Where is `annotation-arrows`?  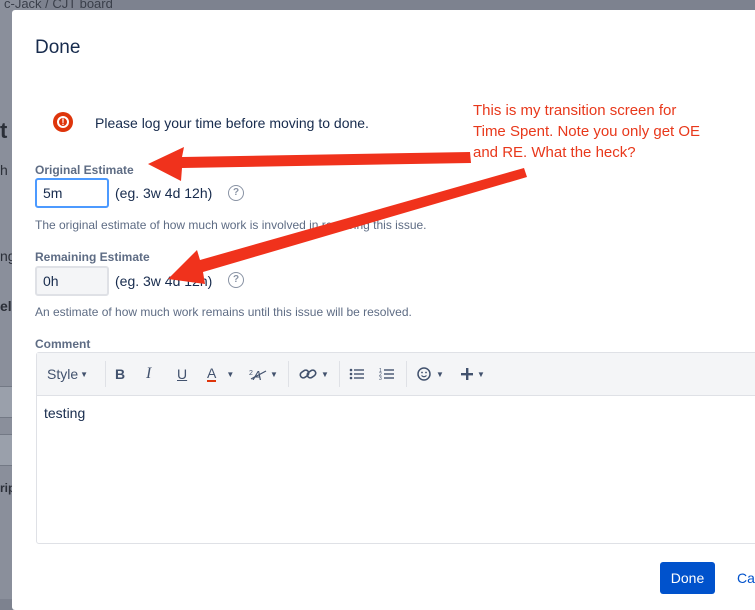 annotation-arrows is located at coordinates (337, 215).